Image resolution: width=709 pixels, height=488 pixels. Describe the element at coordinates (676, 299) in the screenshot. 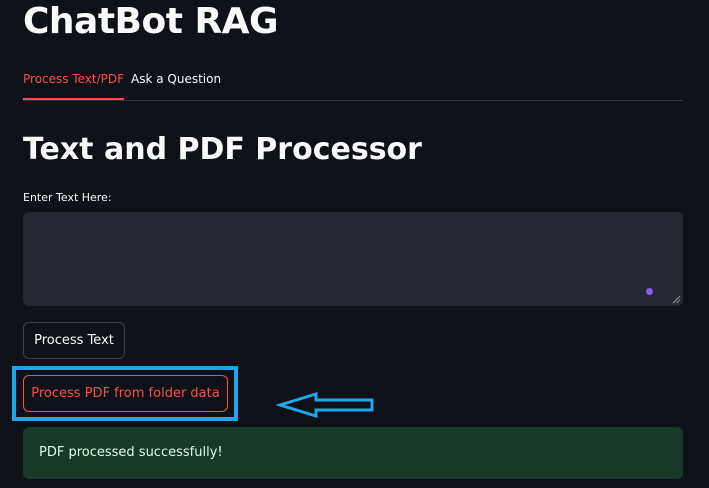

I see `resize-handle-icon` at that location.